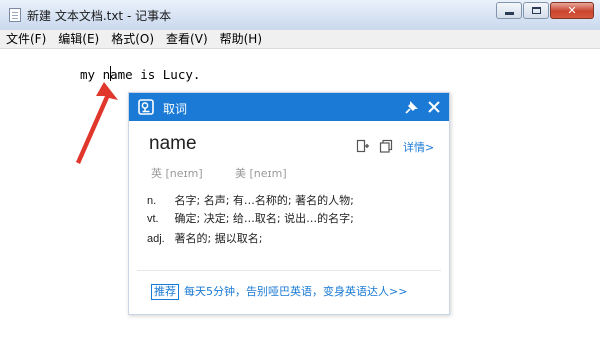 Image resolution: width=600 pixels, height=347 pixels. I want to click on definition-row: n. 名字; 名声; 有…名称的; 著名的人物;, so click(250, 200).